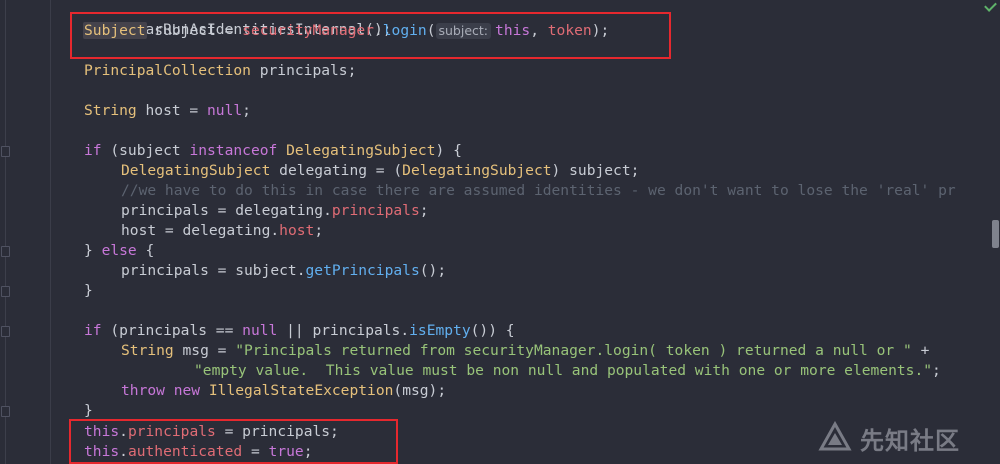  I want to click on code-text: (msg);, so click(420, 390).